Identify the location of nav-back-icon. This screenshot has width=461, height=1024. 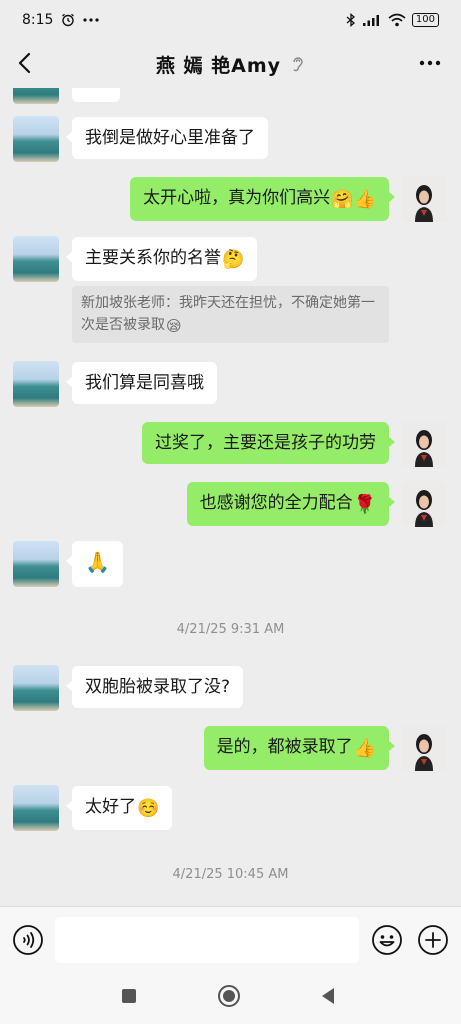
(329, 996).